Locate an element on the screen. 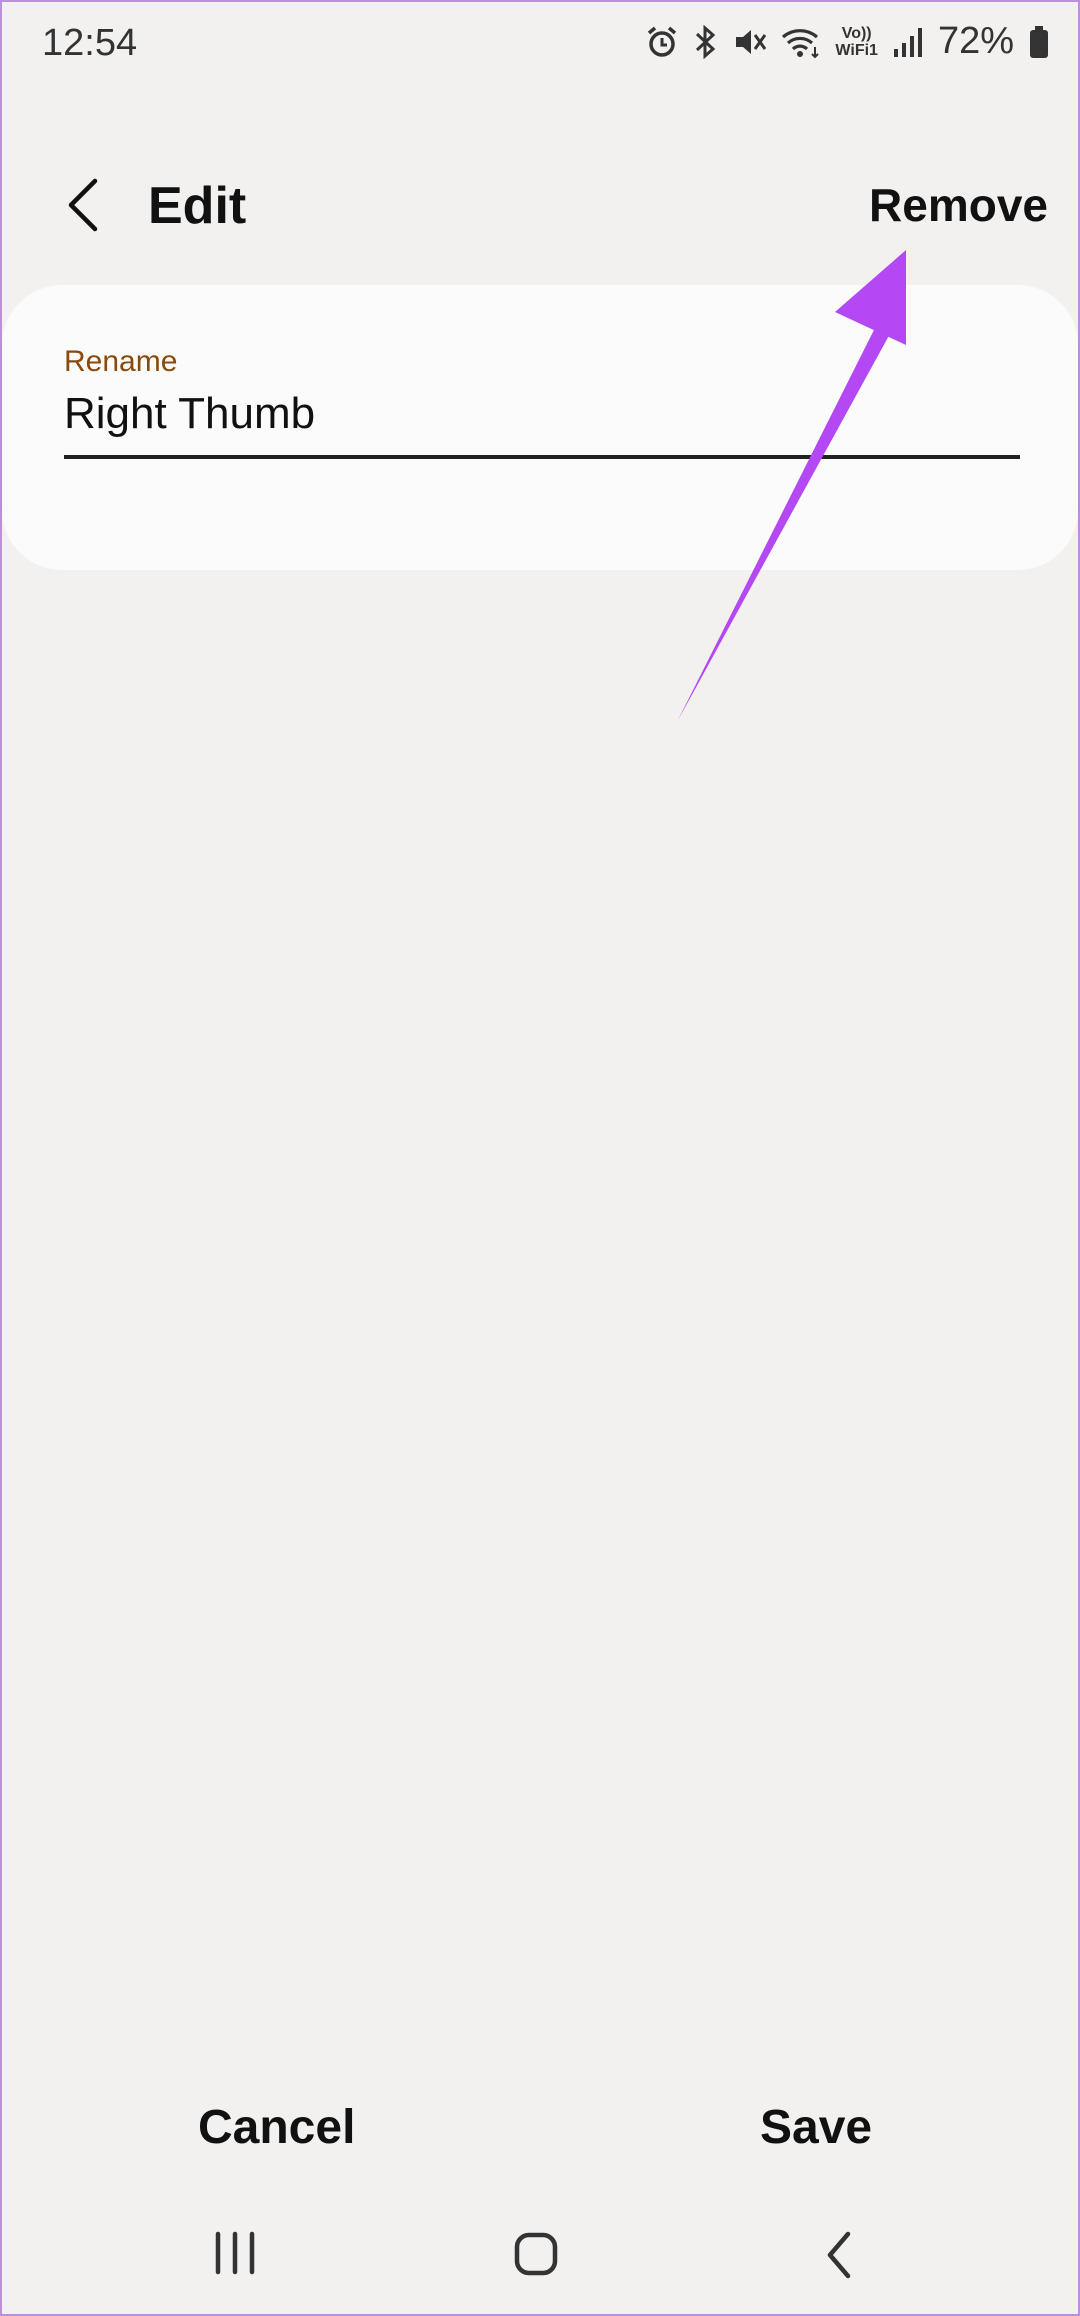  recents-button is located at coordinates (235, 2255).